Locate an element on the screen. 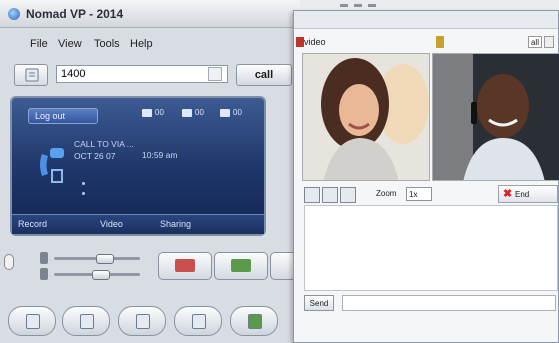 The width and height of the screenshot is (559, 343). contacts-list-icon is located at coordinates (255, 321).